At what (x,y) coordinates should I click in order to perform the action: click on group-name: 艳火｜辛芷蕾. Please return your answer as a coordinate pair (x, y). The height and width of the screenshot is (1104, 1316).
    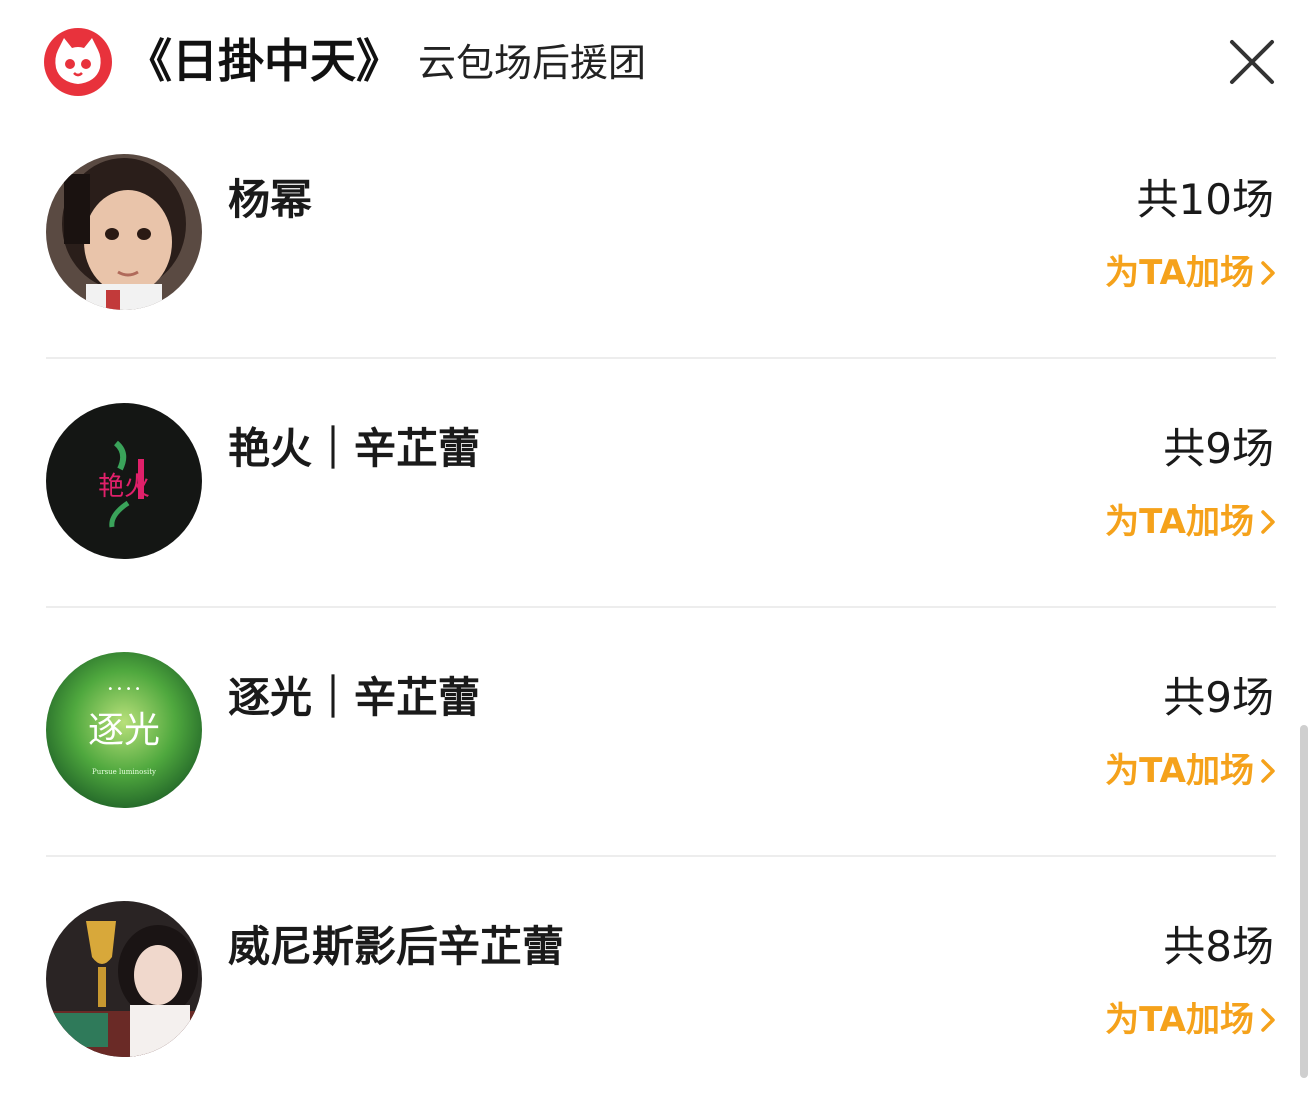
    Looking at the image, I should click on (354, 448).